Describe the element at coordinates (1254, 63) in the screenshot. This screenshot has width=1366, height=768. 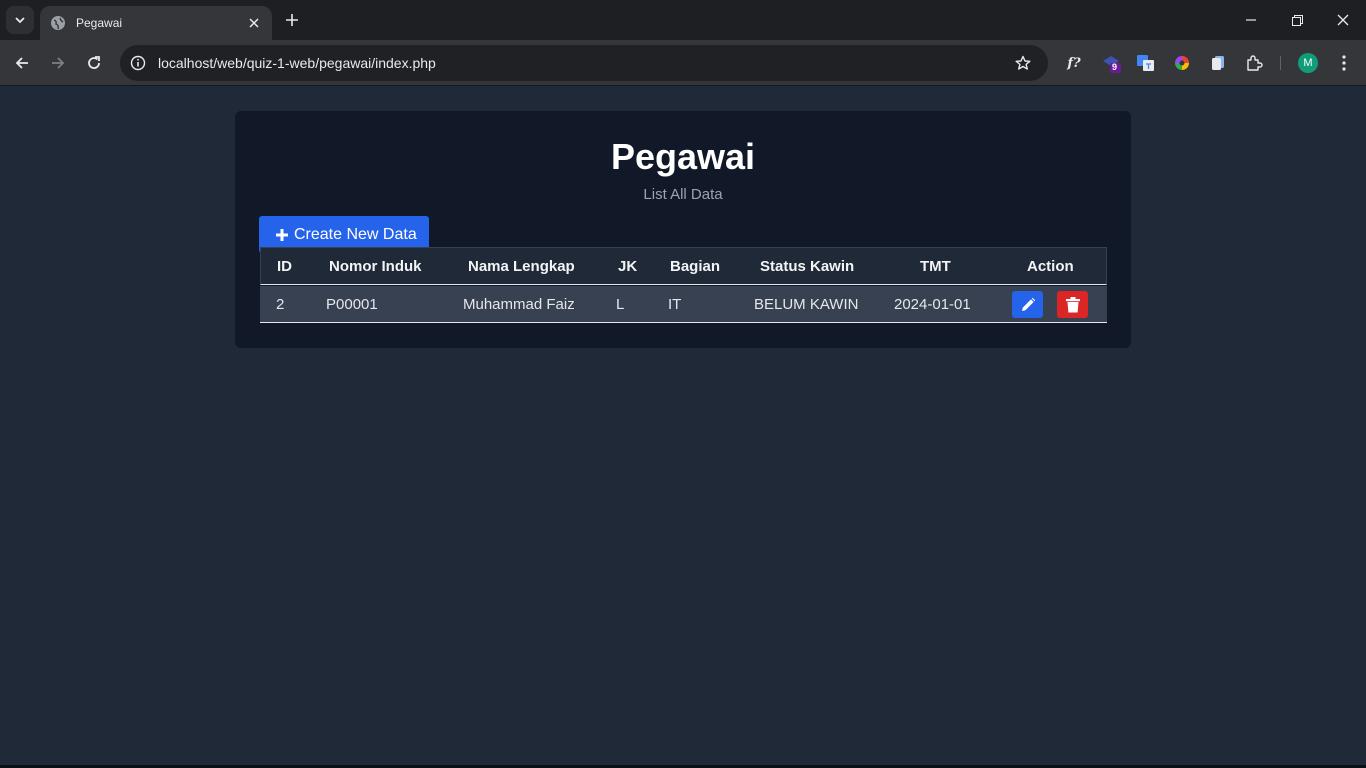
I see `puzzle-icon` at that location.